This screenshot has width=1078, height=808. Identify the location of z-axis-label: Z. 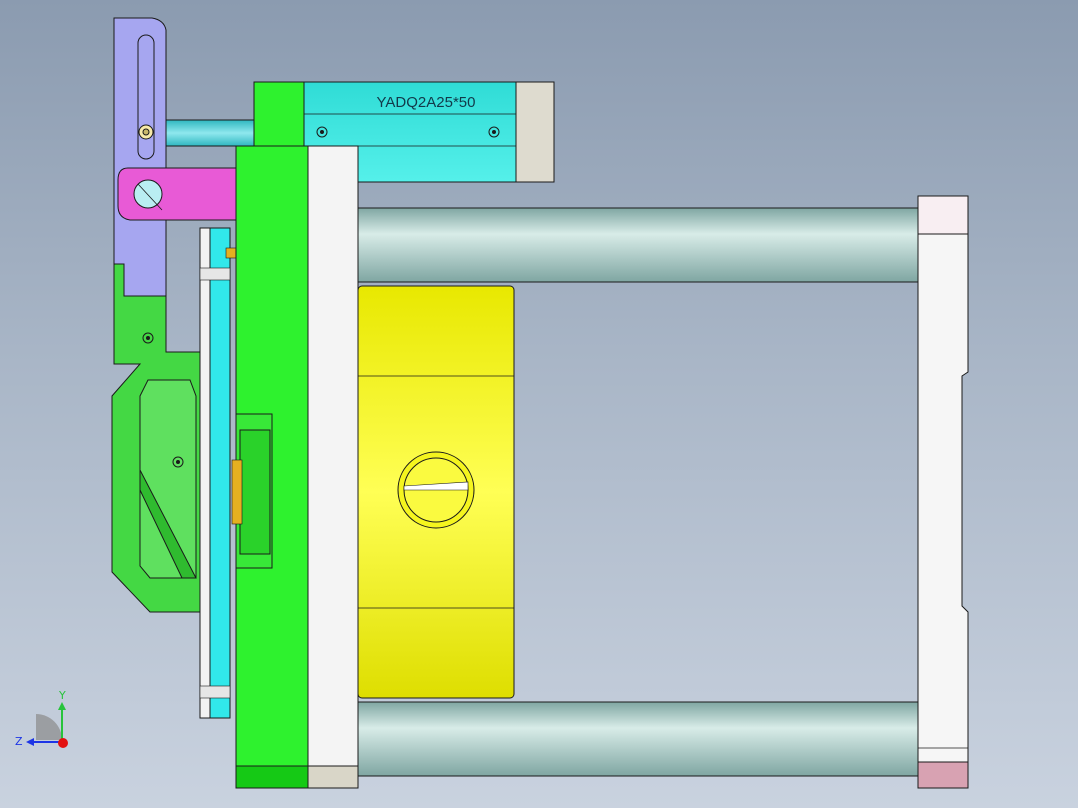
(19, 741).